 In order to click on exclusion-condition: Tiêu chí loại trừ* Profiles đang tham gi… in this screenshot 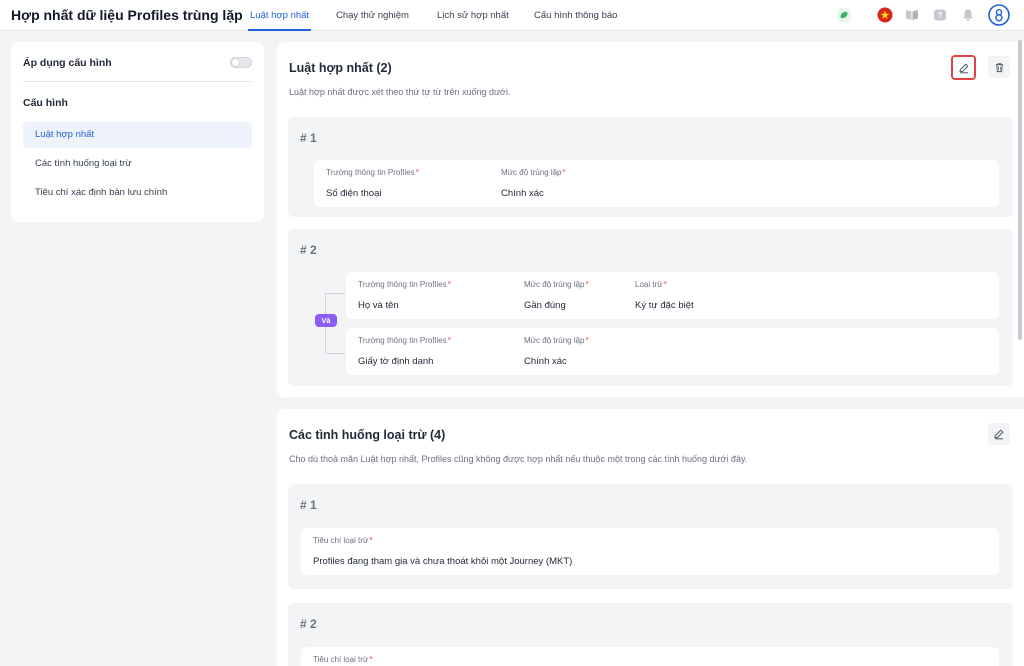, I will do `click(650, 551)`.